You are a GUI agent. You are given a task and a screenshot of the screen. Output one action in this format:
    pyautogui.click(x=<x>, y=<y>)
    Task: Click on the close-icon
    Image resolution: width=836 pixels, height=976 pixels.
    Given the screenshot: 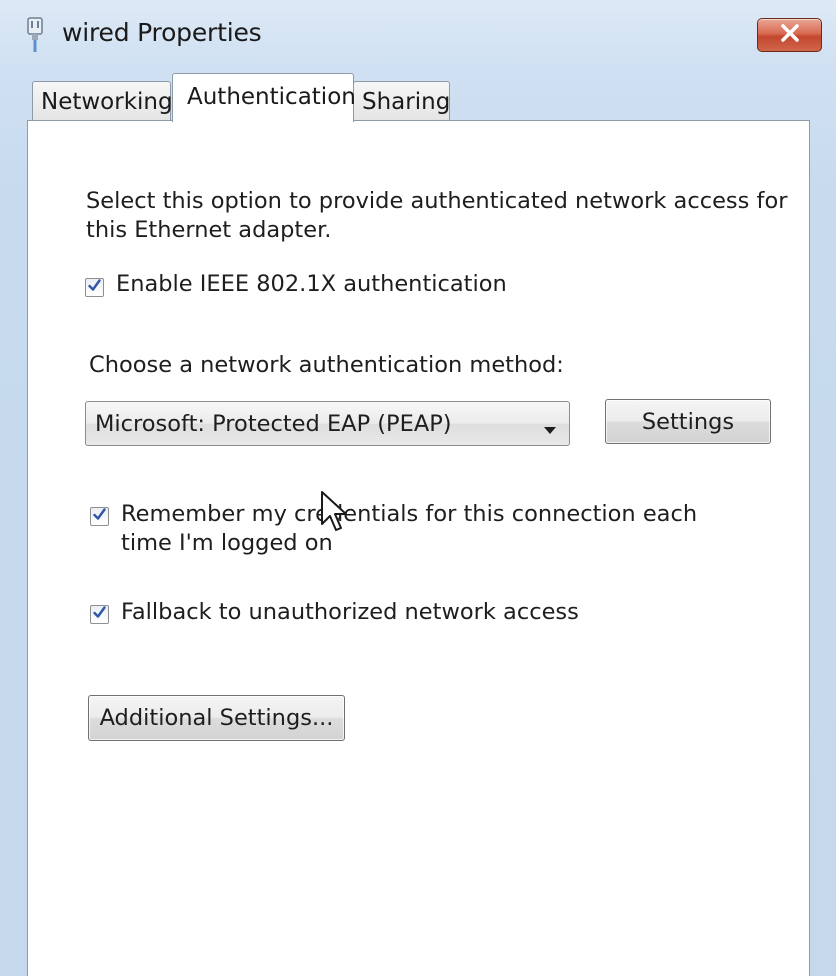 What is the action you would take?
    pyautogui.click(x=790, y=35)
    